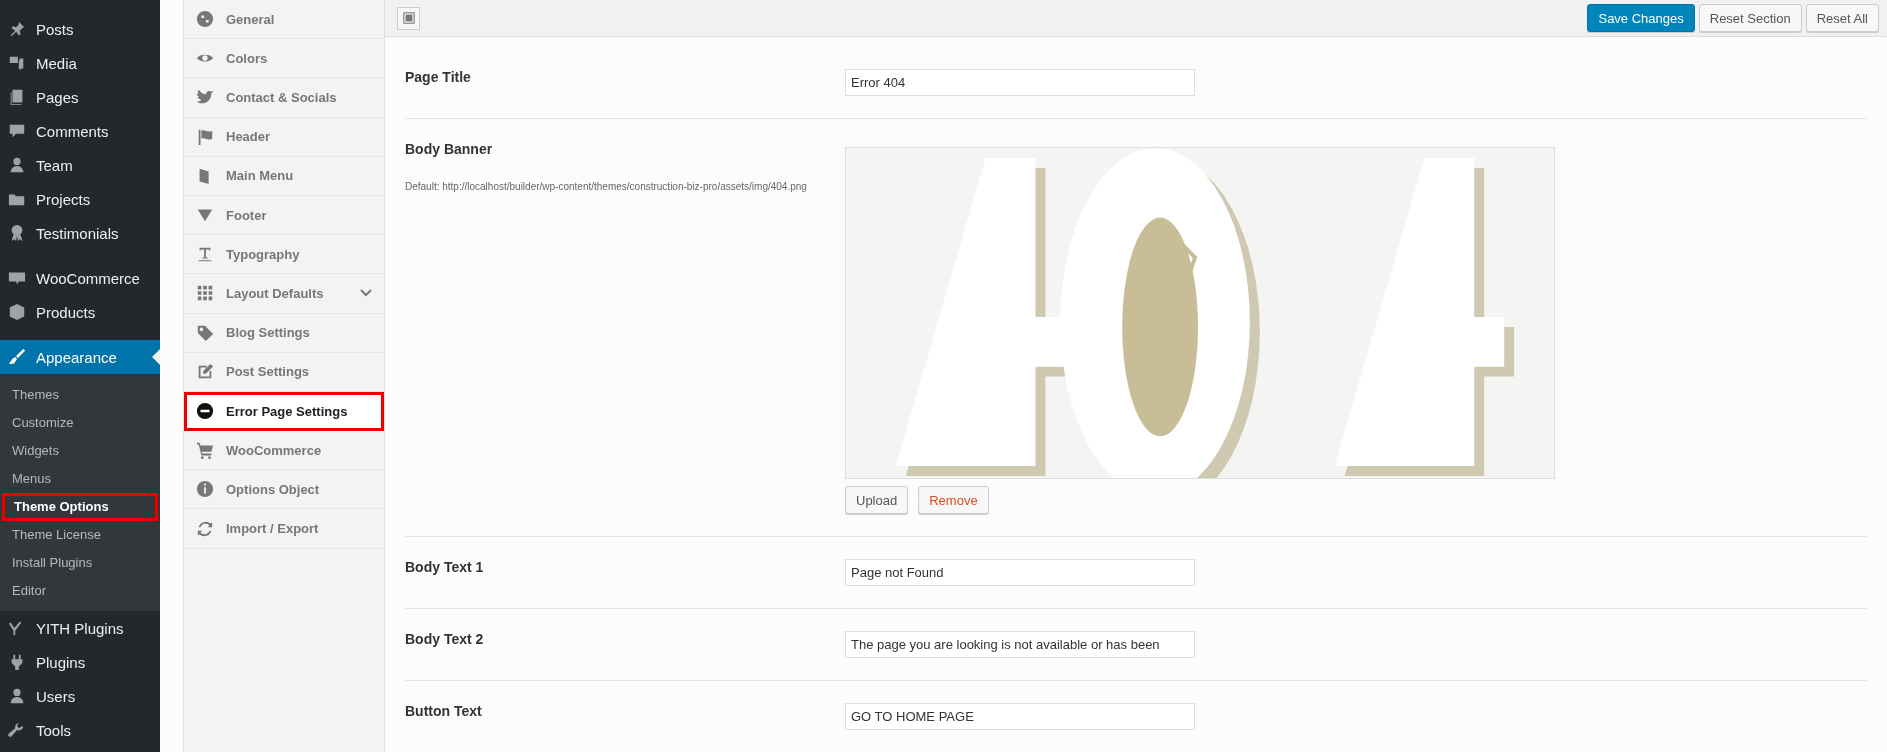  I want to click on submenu-item: Install Plugins, so click(80, 563).